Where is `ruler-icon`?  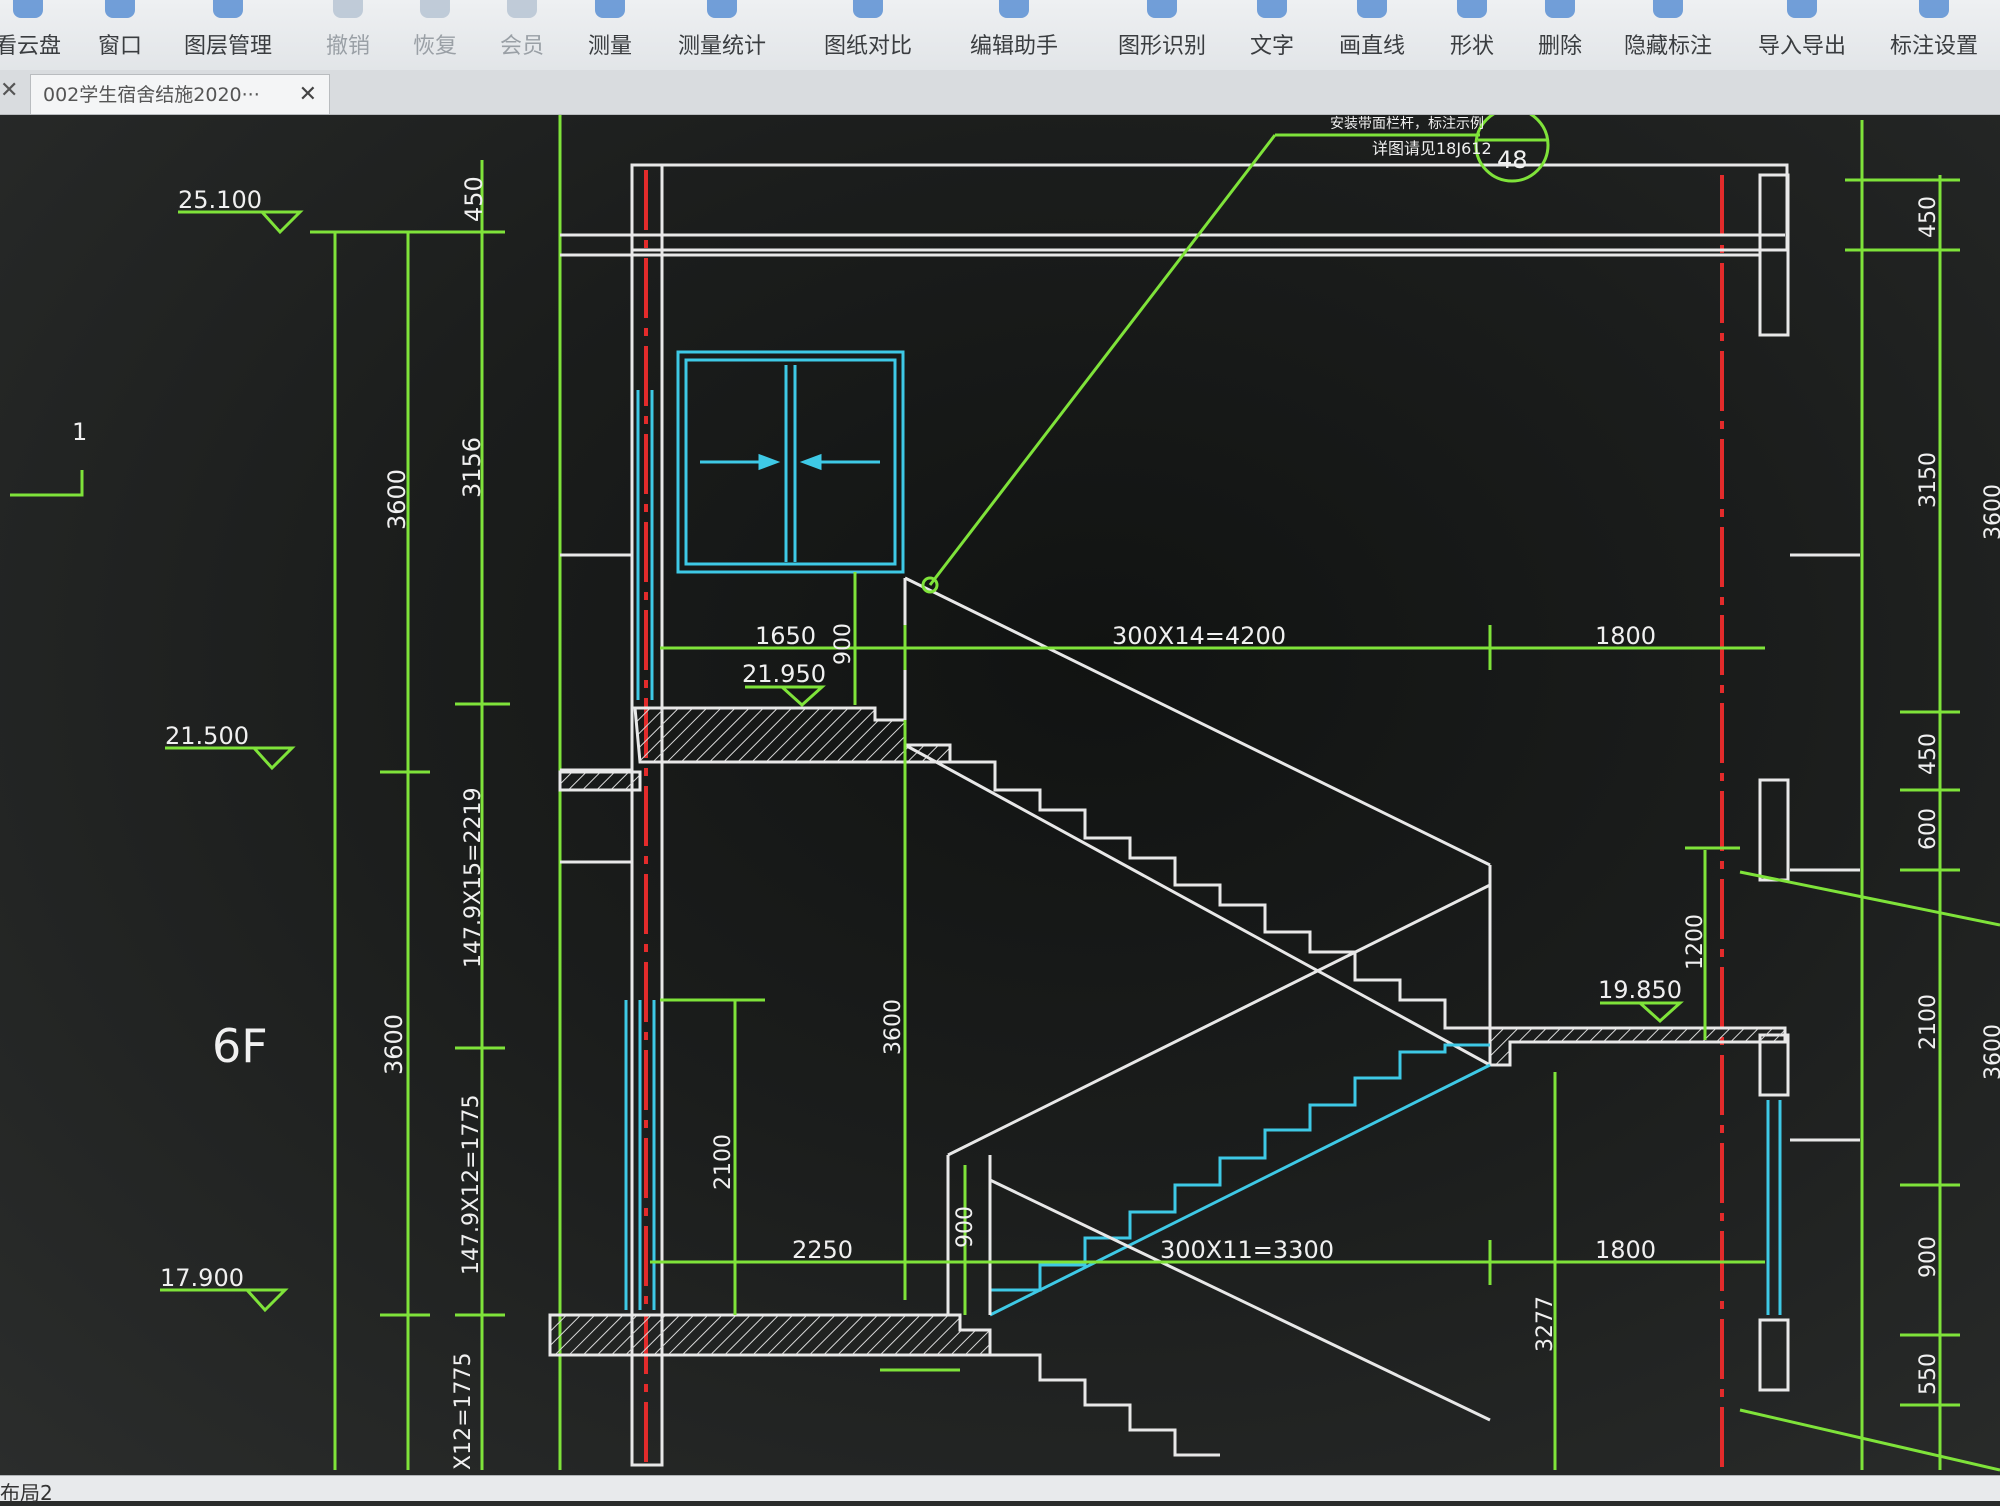 ruler-icon is located at coordinates (609, 9).